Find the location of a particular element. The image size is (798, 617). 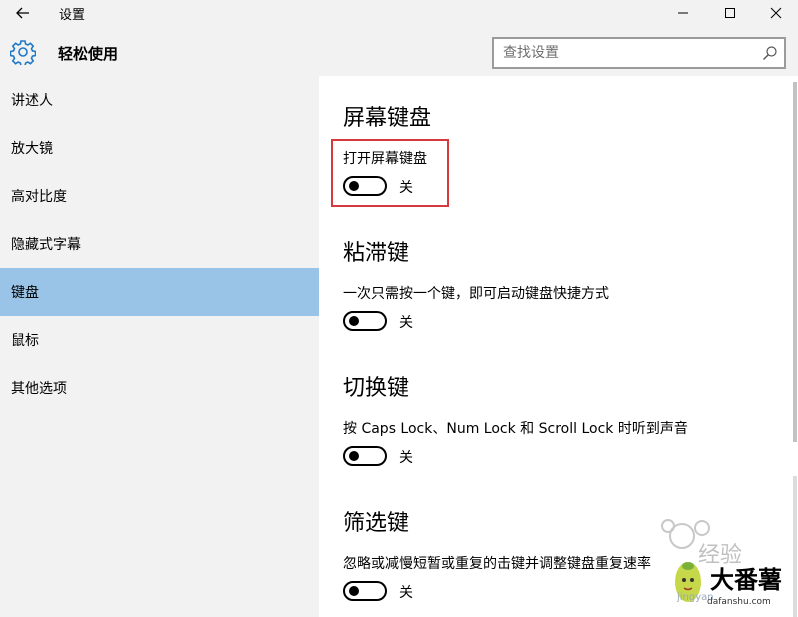

sidebar-item-closed-captions: 隐藏式字幕 is located at coordinates (159, 244).